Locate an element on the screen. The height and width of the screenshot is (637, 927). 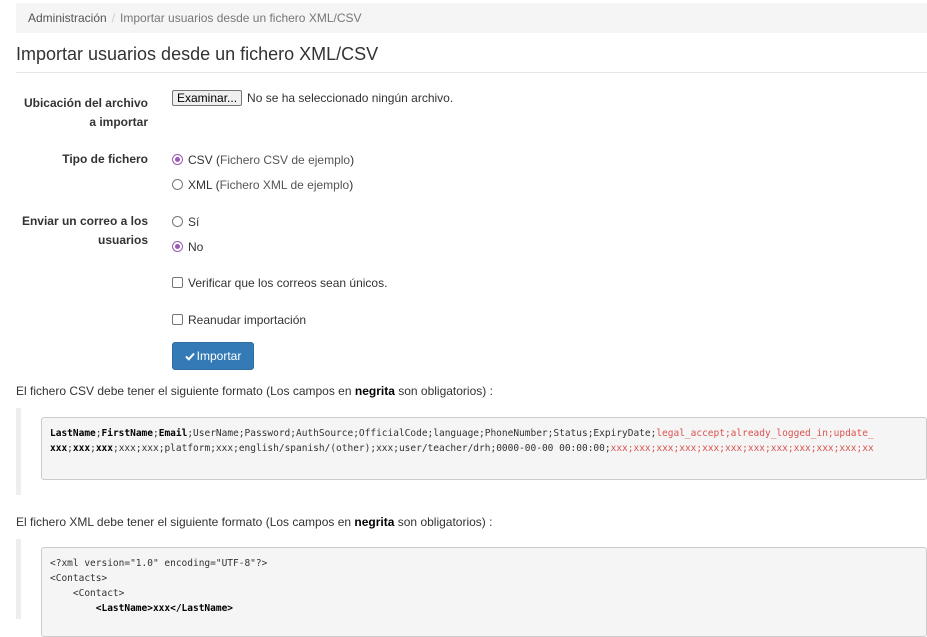
xml-paren-open: ( is located at coordinates (216, 185).